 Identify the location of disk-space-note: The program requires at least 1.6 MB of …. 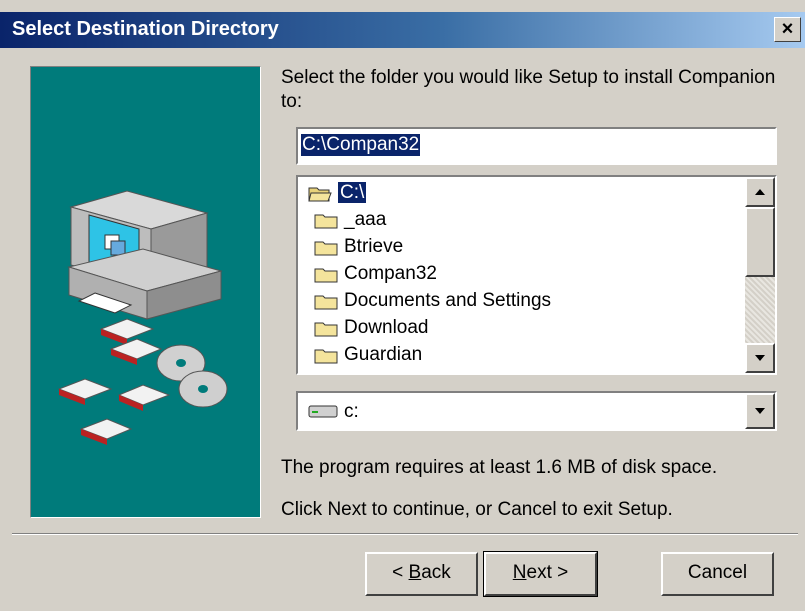
(499, 467).